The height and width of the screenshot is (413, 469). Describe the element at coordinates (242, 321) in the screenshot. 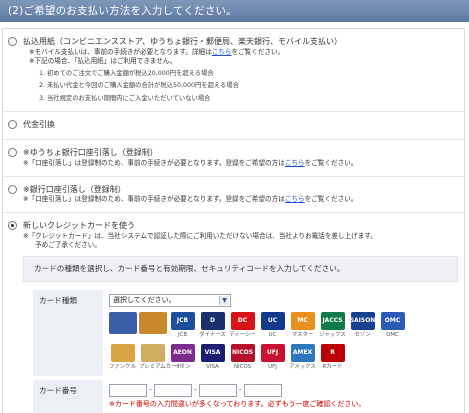

I see `dc-logo: DC` at that location.